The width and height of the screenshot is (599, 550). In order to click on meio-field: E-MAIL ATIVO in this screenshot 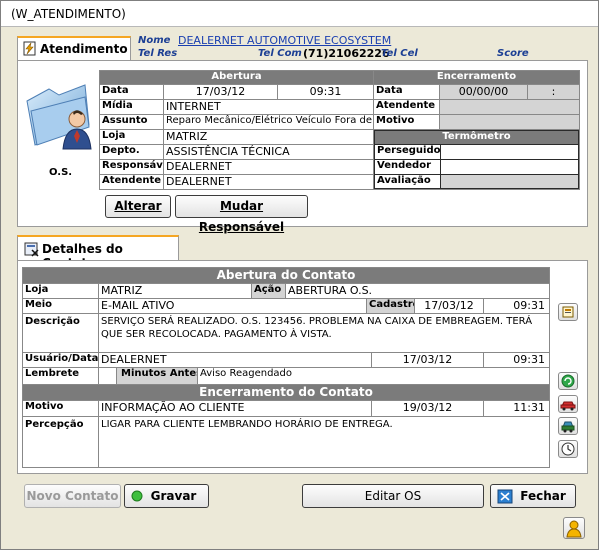, I will do `click(232, 306)`.